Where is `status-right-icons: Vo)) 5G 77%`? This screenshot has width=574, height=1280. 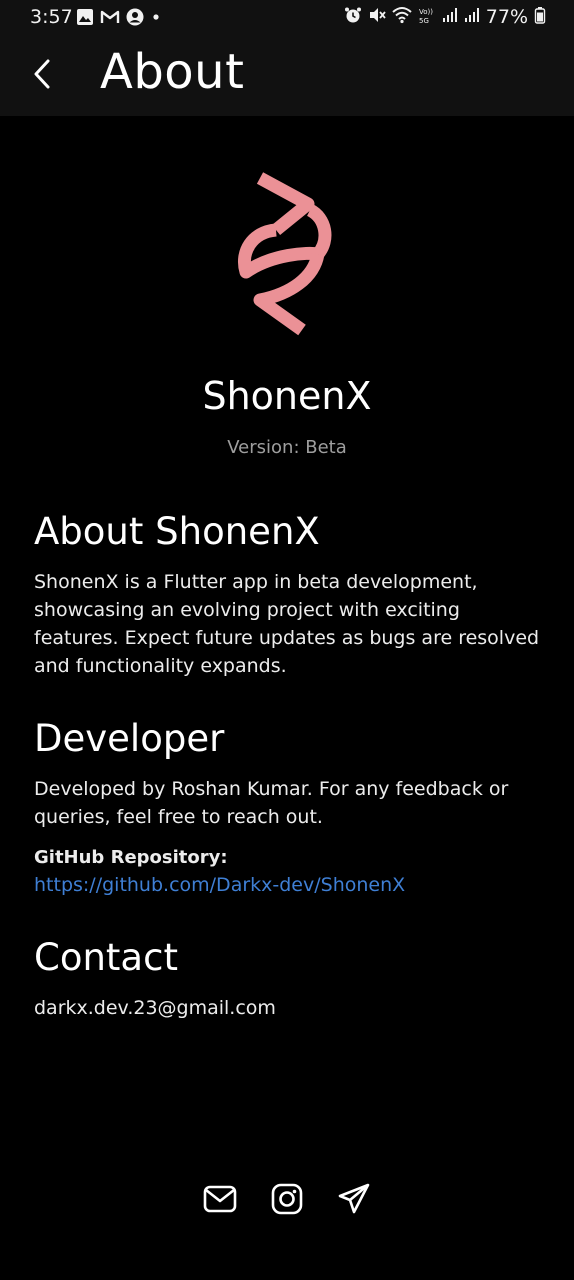 status-right-icons: Vo)) 5G 77% is located at coordinates (445, 17).